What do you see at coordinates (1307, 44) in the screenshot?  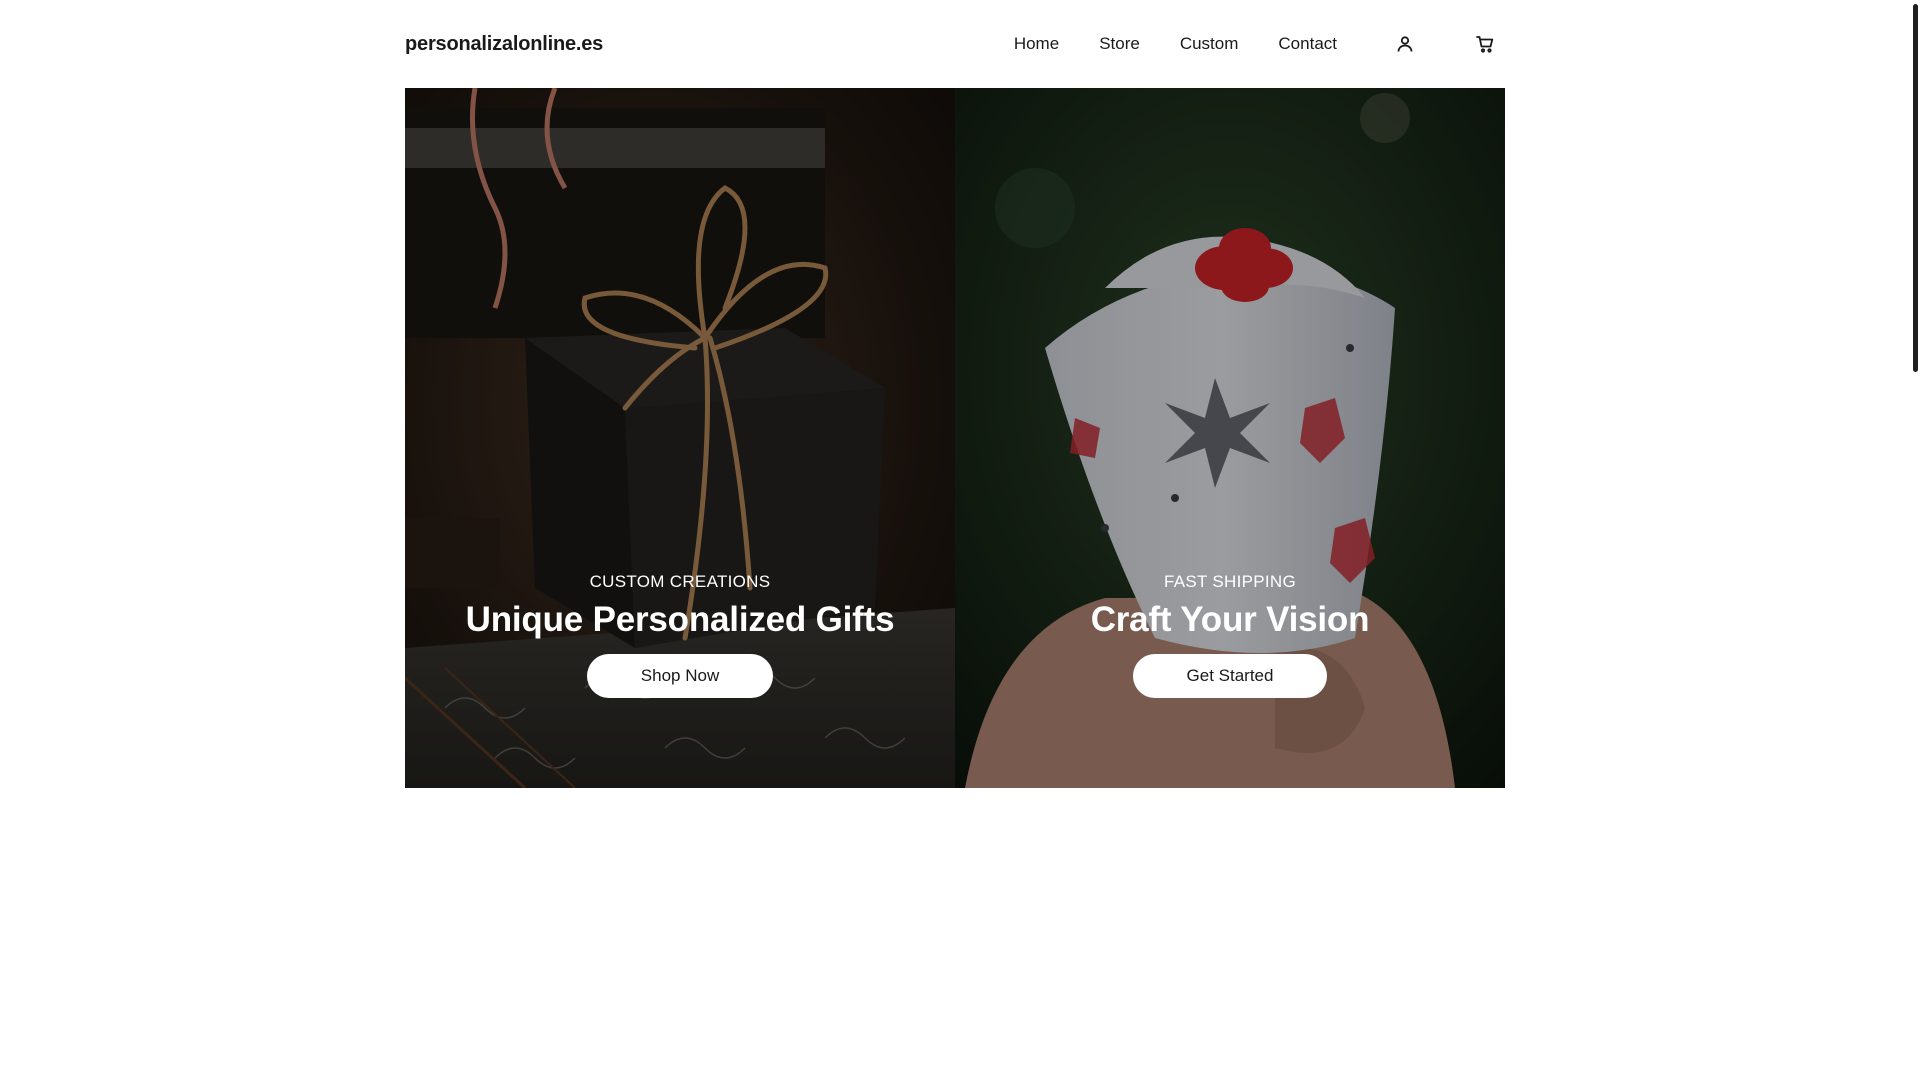 I see `nav-contact-link: Contact` at bounding box center [1307, 44].